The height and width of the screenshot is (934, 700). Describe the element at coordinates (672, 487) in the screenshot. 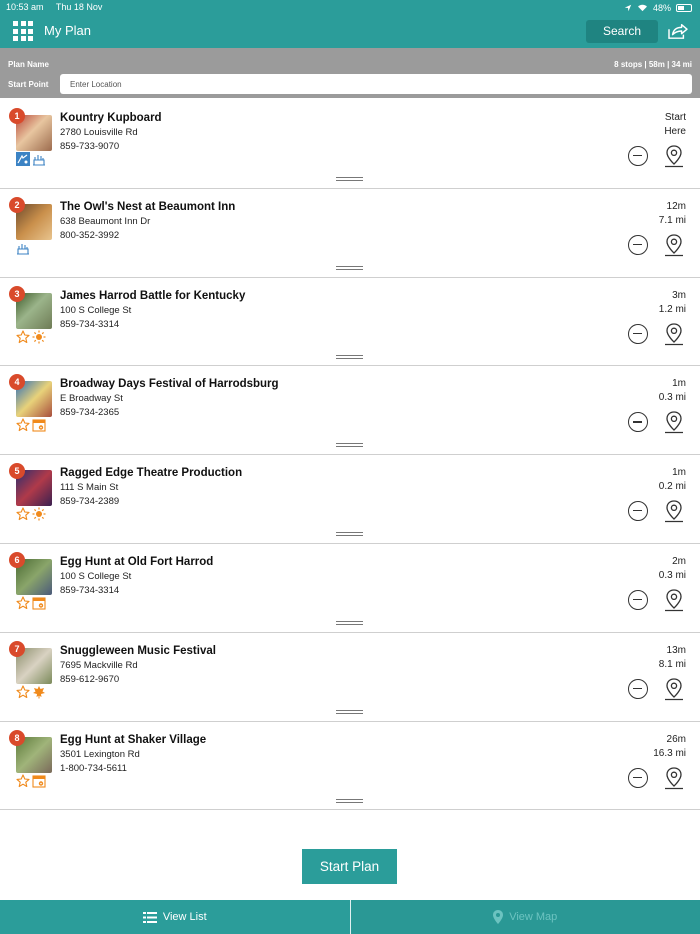

I see `stop-distance: 0.2 mi` at that location.